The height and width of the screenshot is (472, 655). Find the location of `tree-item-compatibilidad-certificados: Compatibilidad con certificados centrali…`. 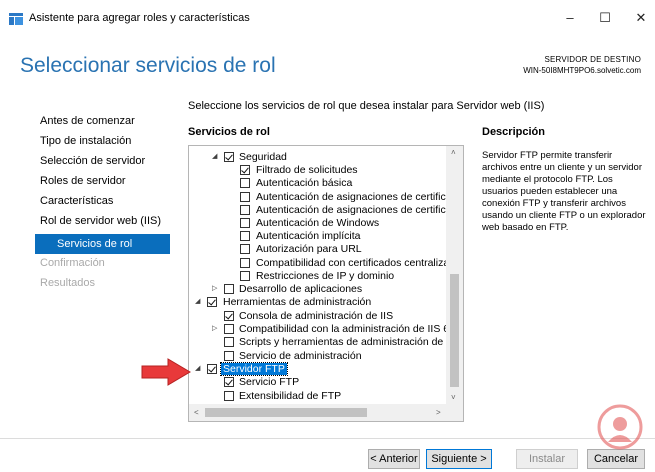

tree-item-compatibilidad-certificados: Compatibilidad con certificados centrali… is located at coordinates (322, 263).